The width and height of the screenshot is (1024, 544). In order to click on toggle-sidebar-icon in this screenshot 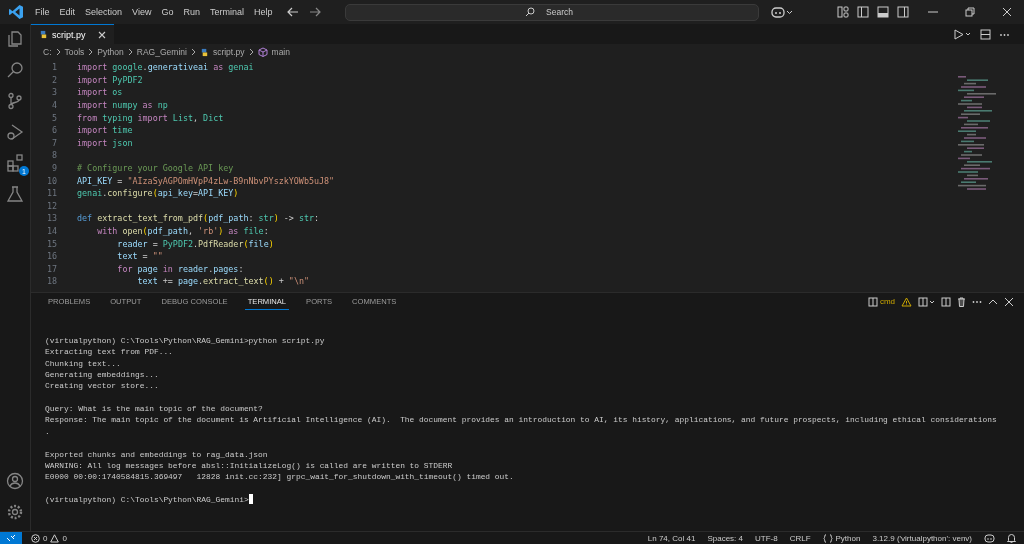, I will do `click(863, 12)`.